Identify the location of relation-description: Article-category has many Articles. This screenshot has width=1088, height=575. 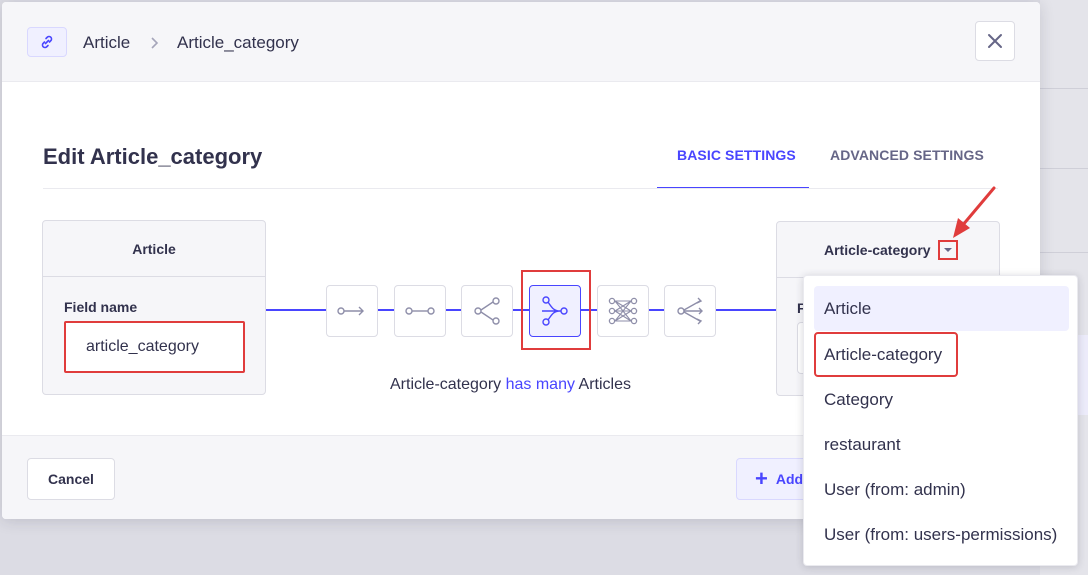
(510, 385).